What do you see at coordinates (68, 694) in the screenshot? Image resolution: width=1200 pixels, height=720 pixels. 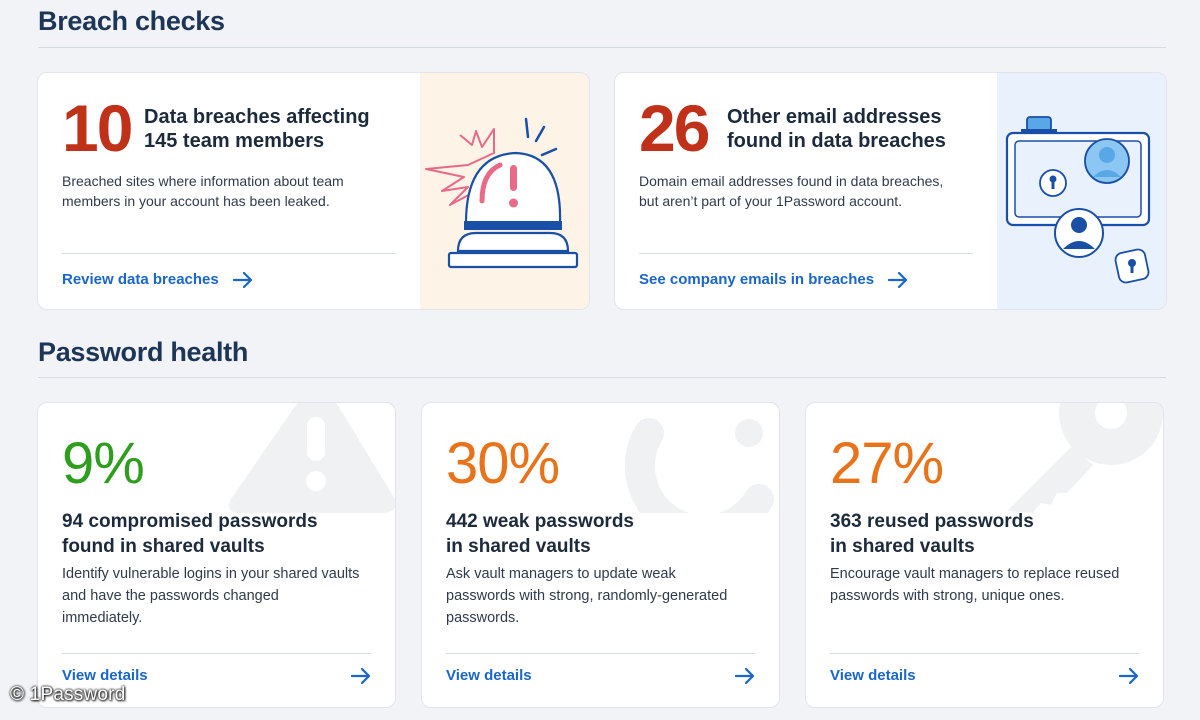 I see `copyright-watermark: © 1Password` at bounding box center [68, 694].